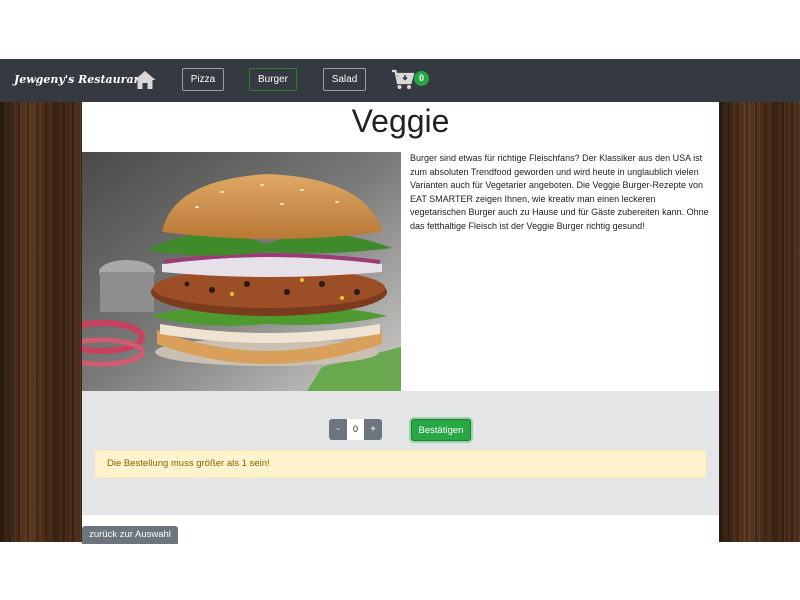 This screenshot has height=600, width=800. What do you see at coordinates (130, 535) in the screenshot?
I see `back-to-selection-button: zurück zur Auswahl` at bounding box center [130, 535].